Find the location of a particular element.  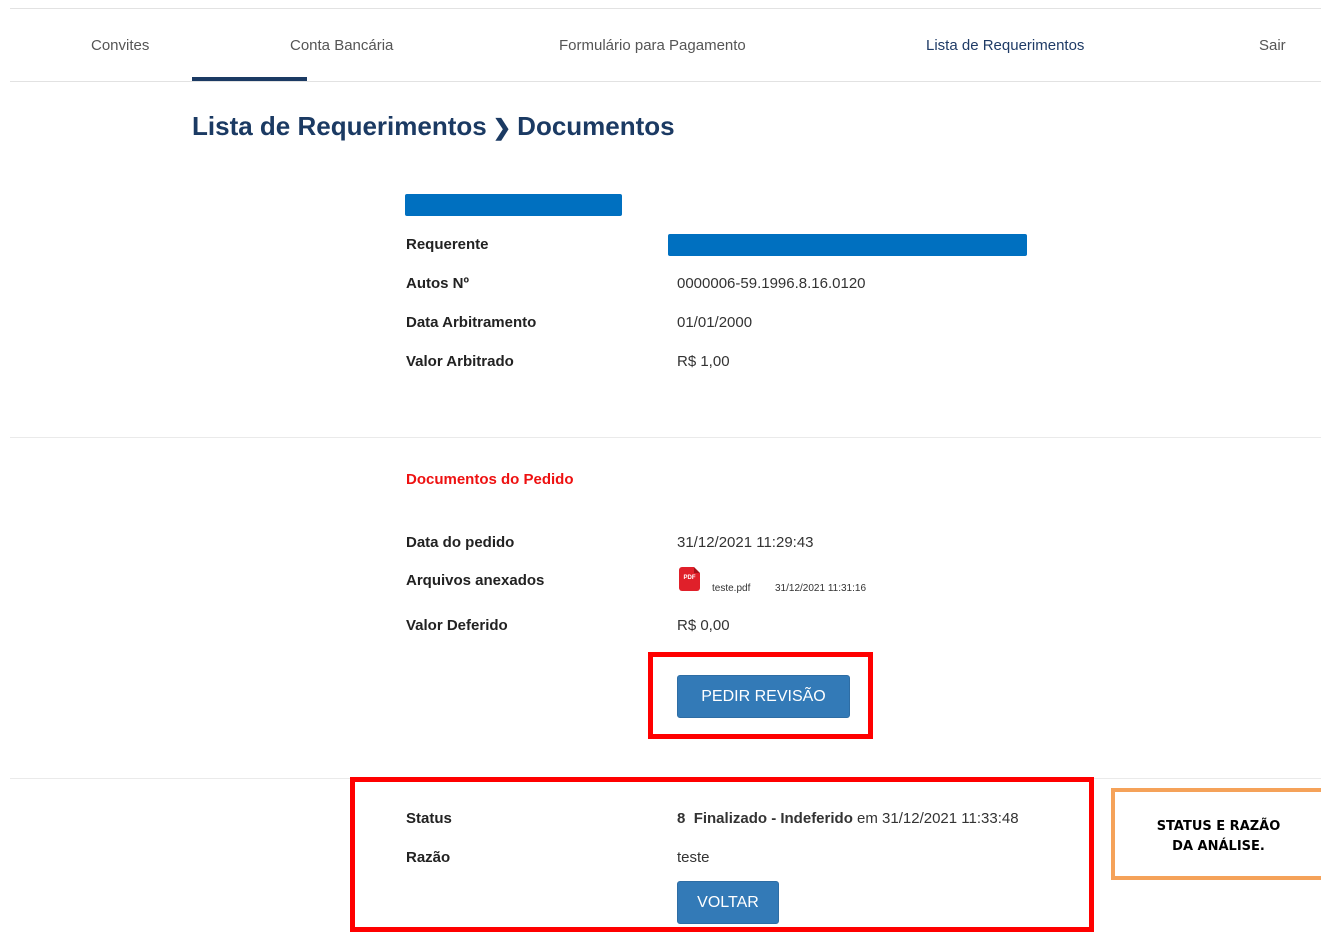

nav-item-sair: Sair is located at coordinates (1272, 46).